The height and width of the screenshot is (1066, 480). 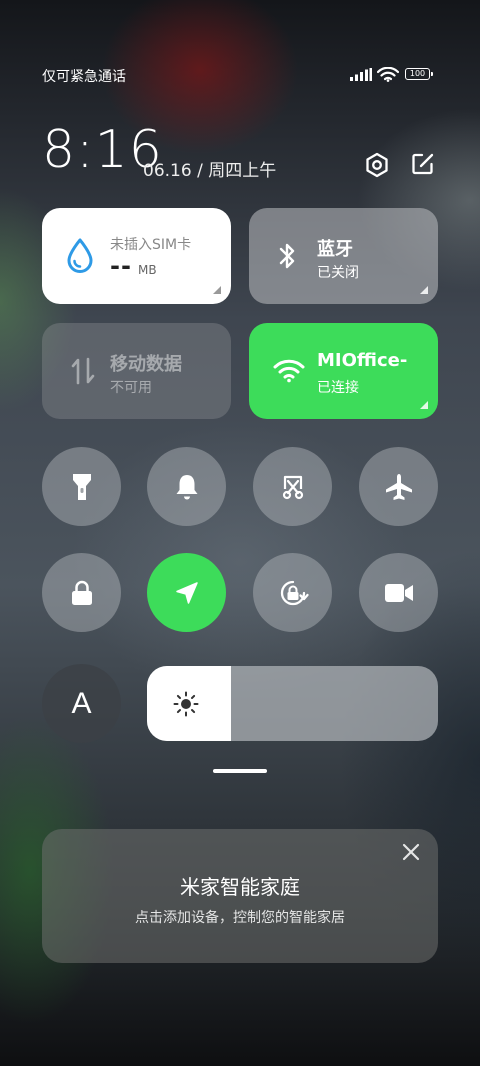 I want to click on location-toggle, so click(x=186, y=592).